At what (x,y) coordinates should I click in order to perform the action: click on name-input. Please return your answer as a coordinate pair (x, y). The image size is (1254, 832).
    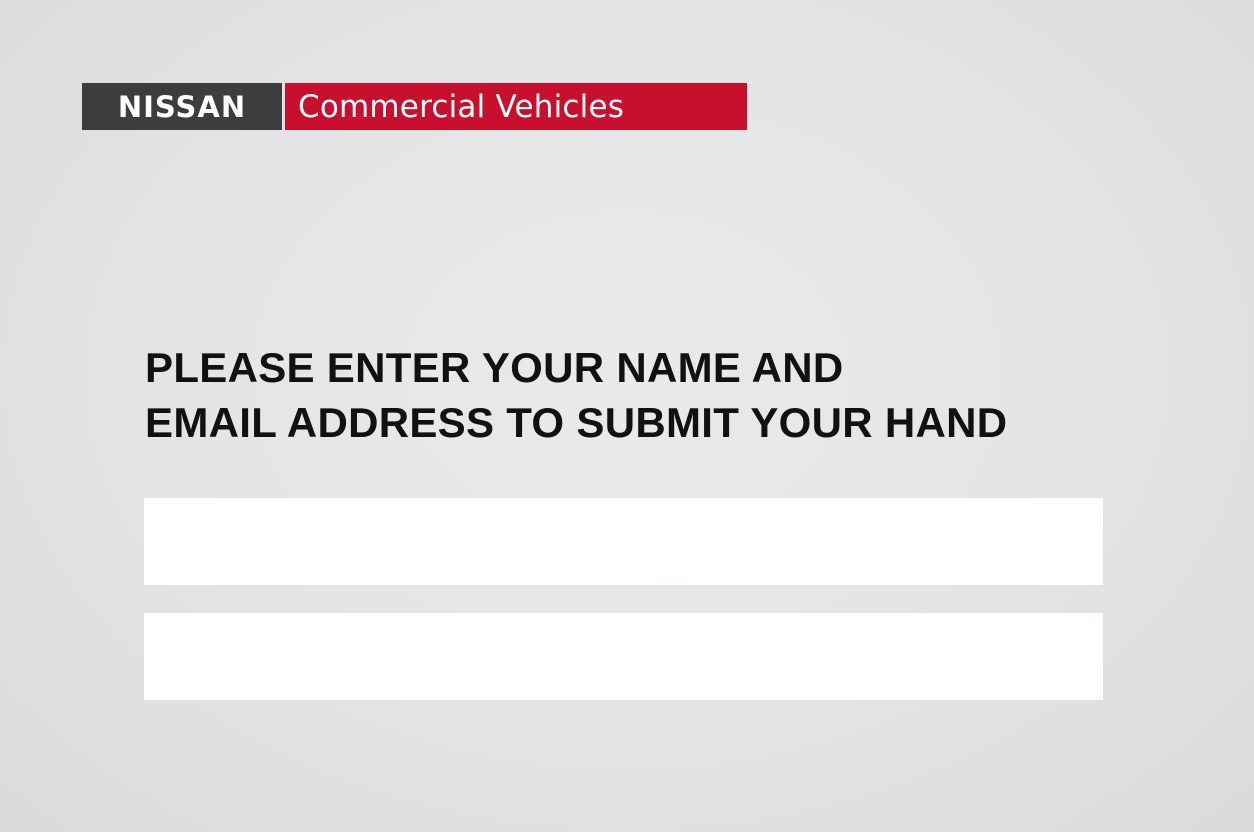
    Looking at the image, I should click on (623, 541).